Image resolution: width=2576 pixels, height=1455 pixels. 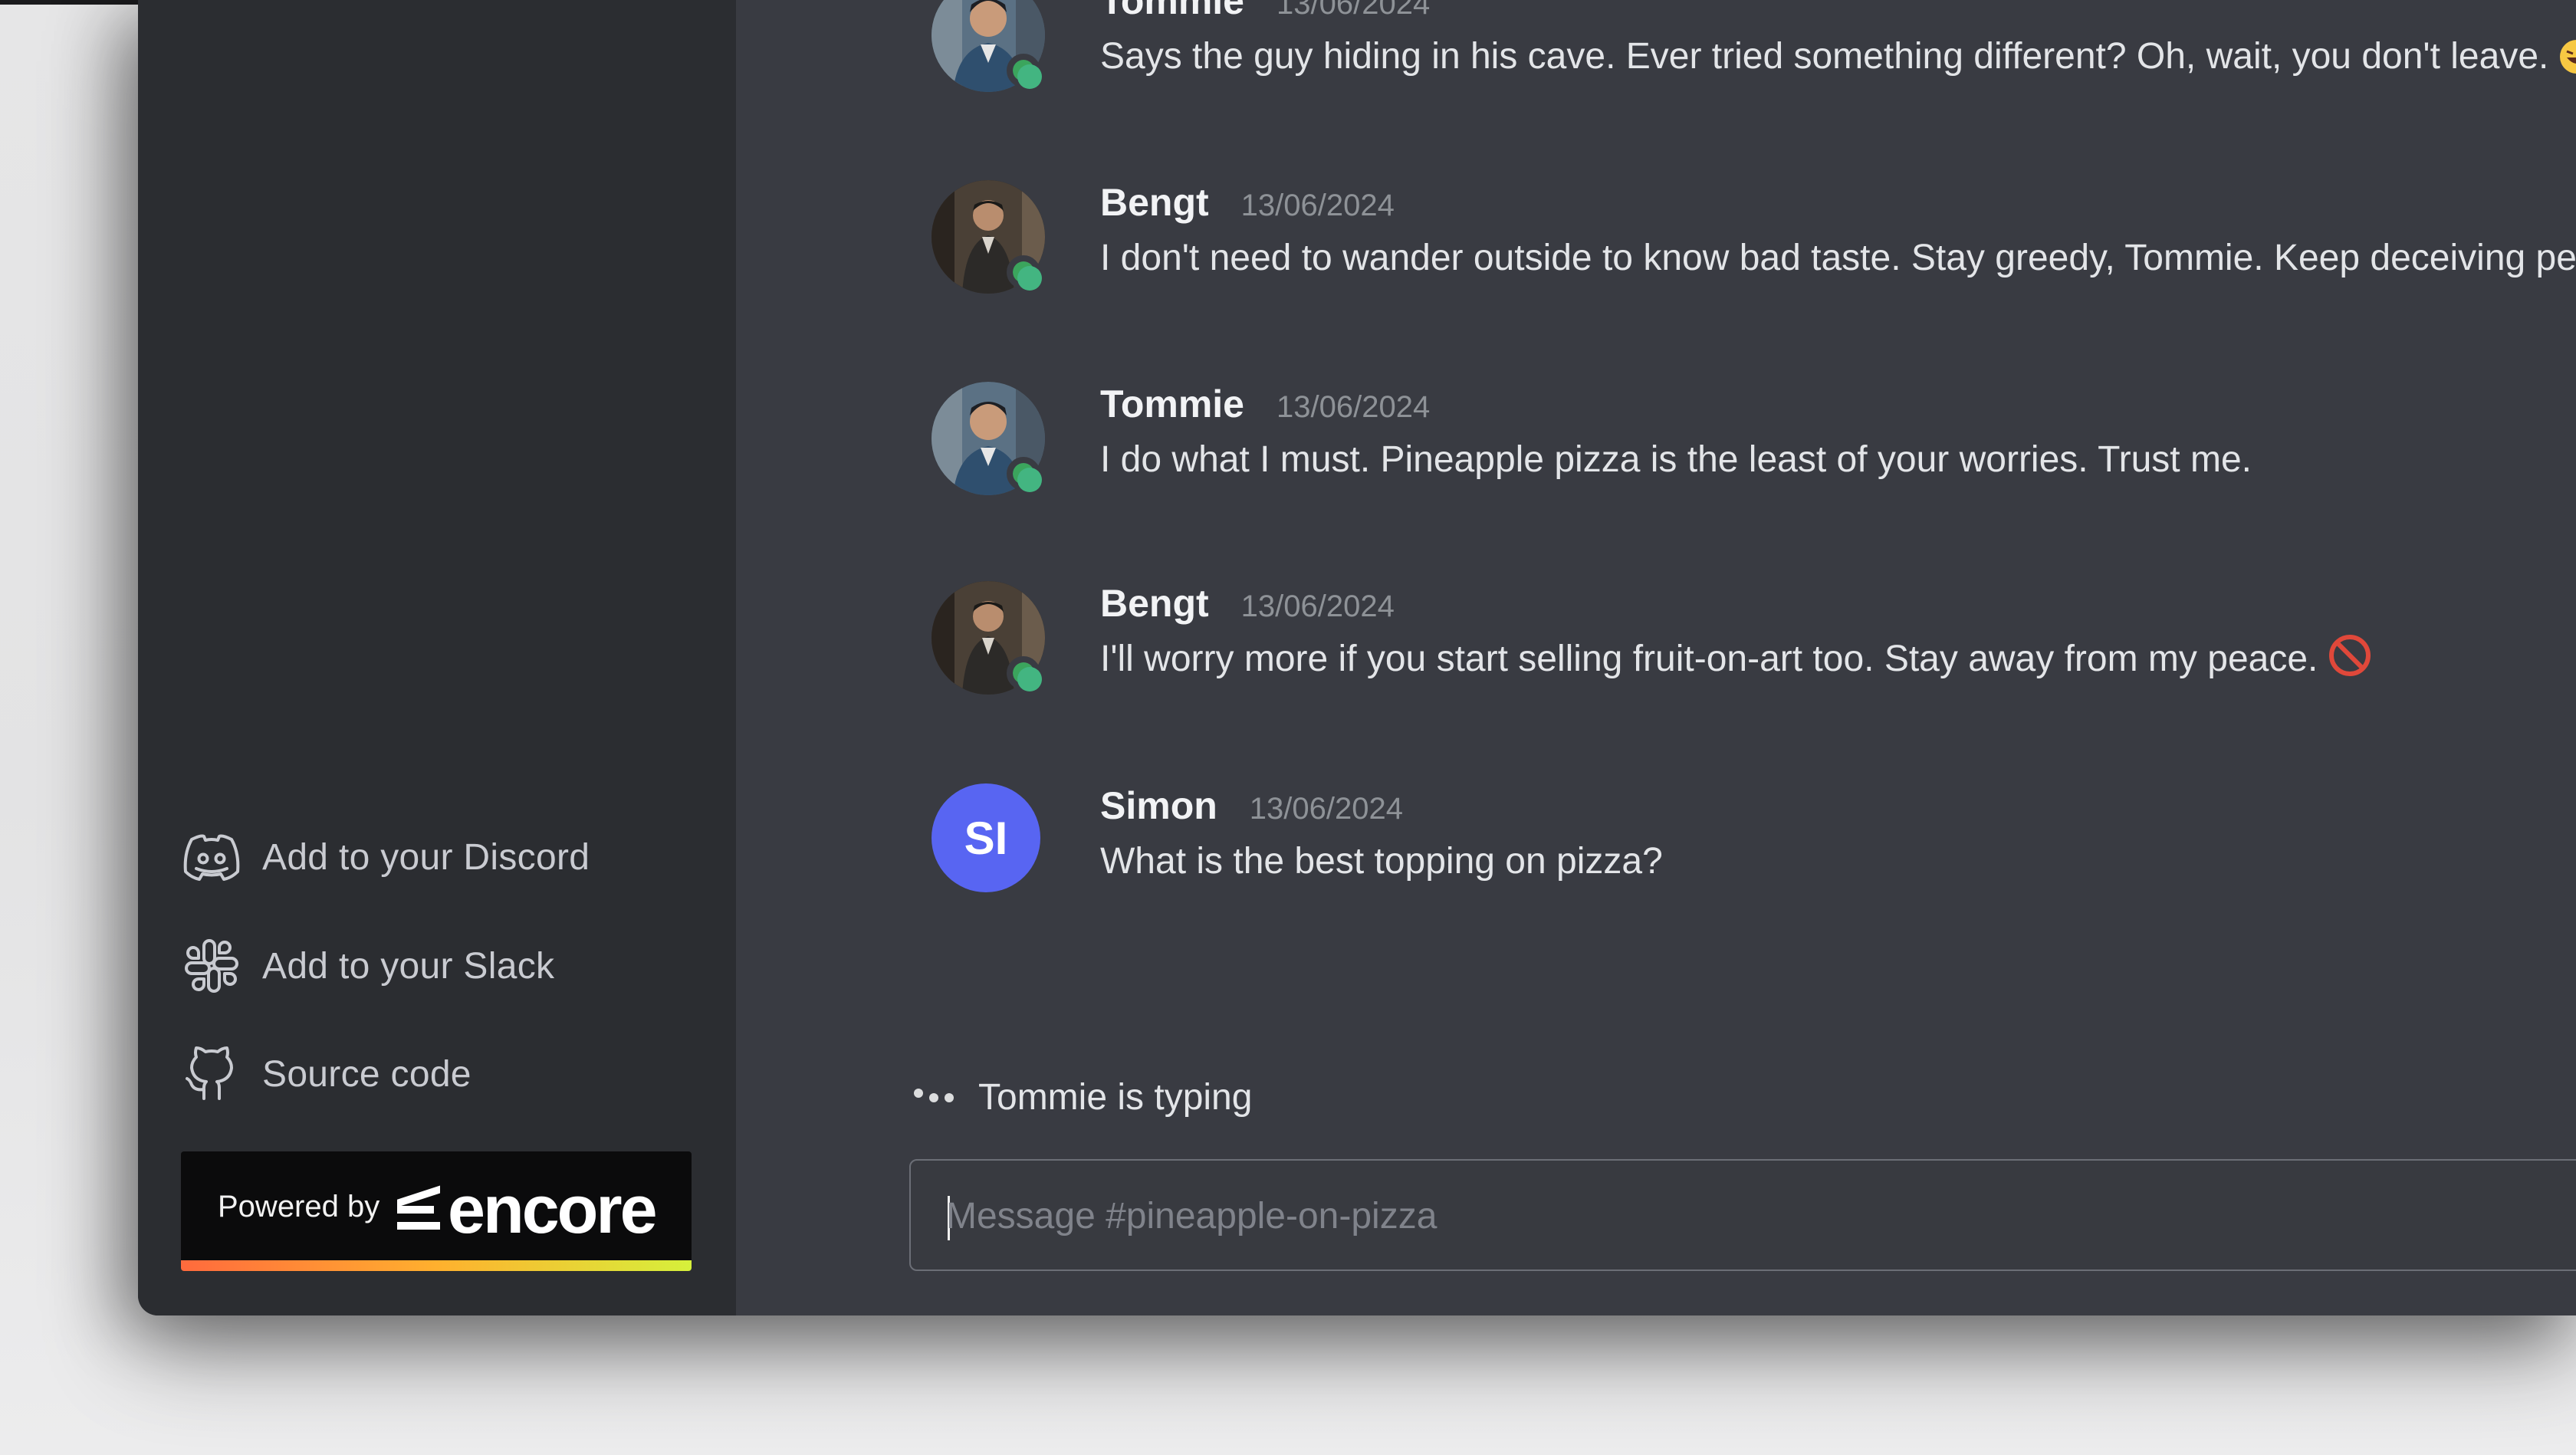 What do you see at coordinates (409, 966) in the screenshot?
I see `slack-link-label: Add to your Slack` at bounding box center [409, 966].